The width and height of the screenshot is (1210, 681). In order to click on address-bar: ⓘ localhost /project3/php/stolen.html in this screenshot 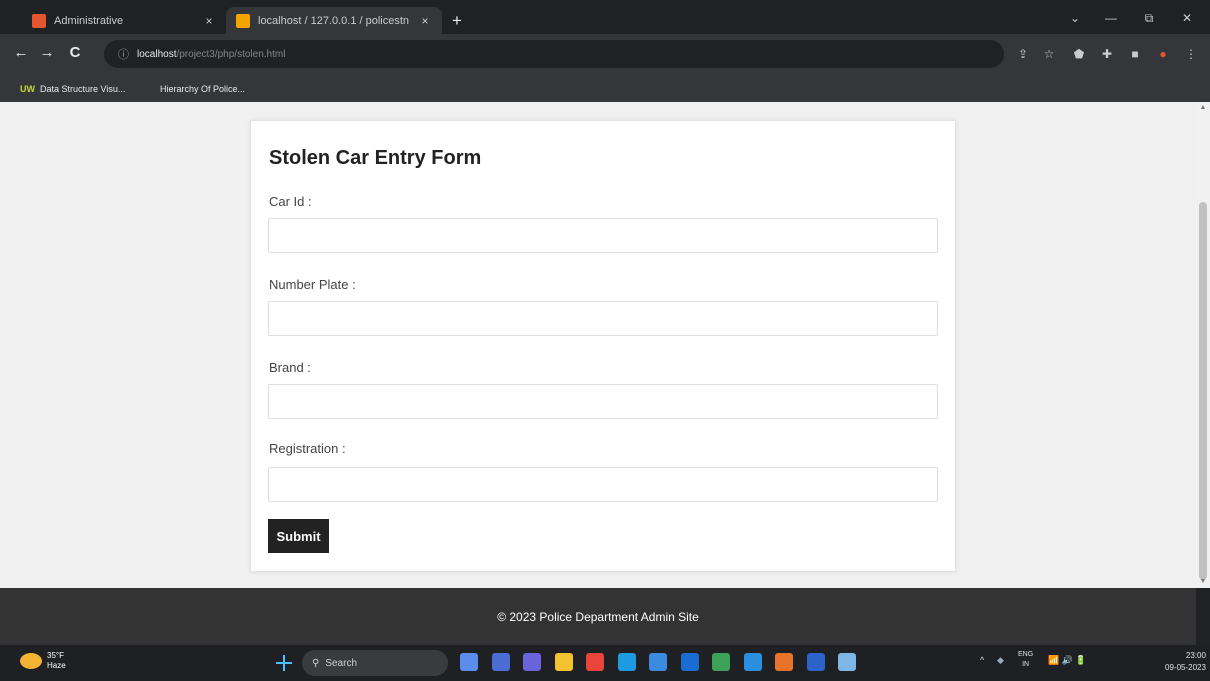, I will do `click(554, 54)`.